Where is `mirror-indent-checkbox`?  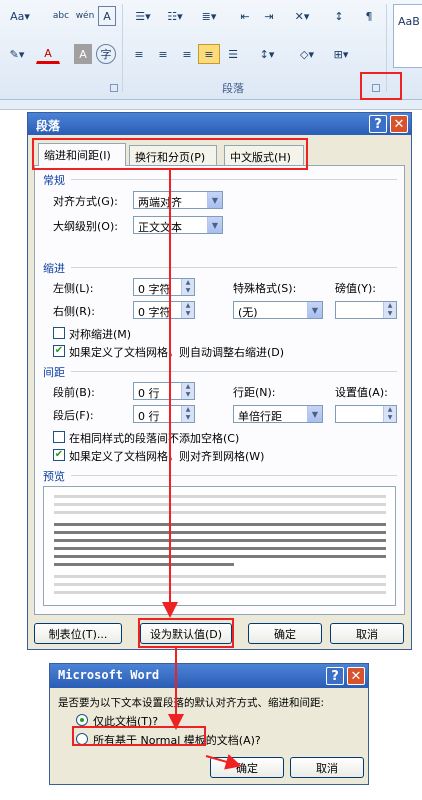 mirror-indent-checkbox is located at coordinates (59, 333).